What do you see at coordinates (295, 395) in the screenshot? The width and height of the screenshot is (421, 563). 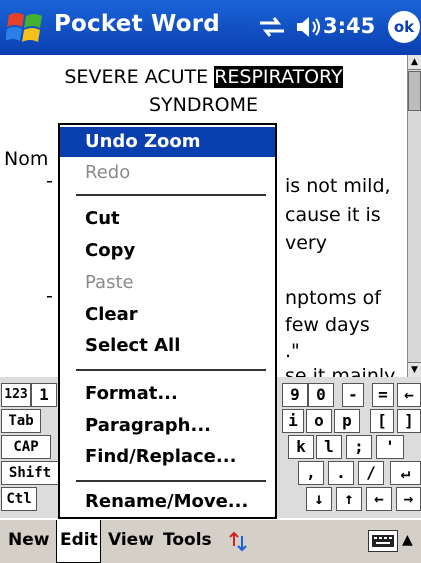 I see `key-9: 9` at bounding box center [295, 395].